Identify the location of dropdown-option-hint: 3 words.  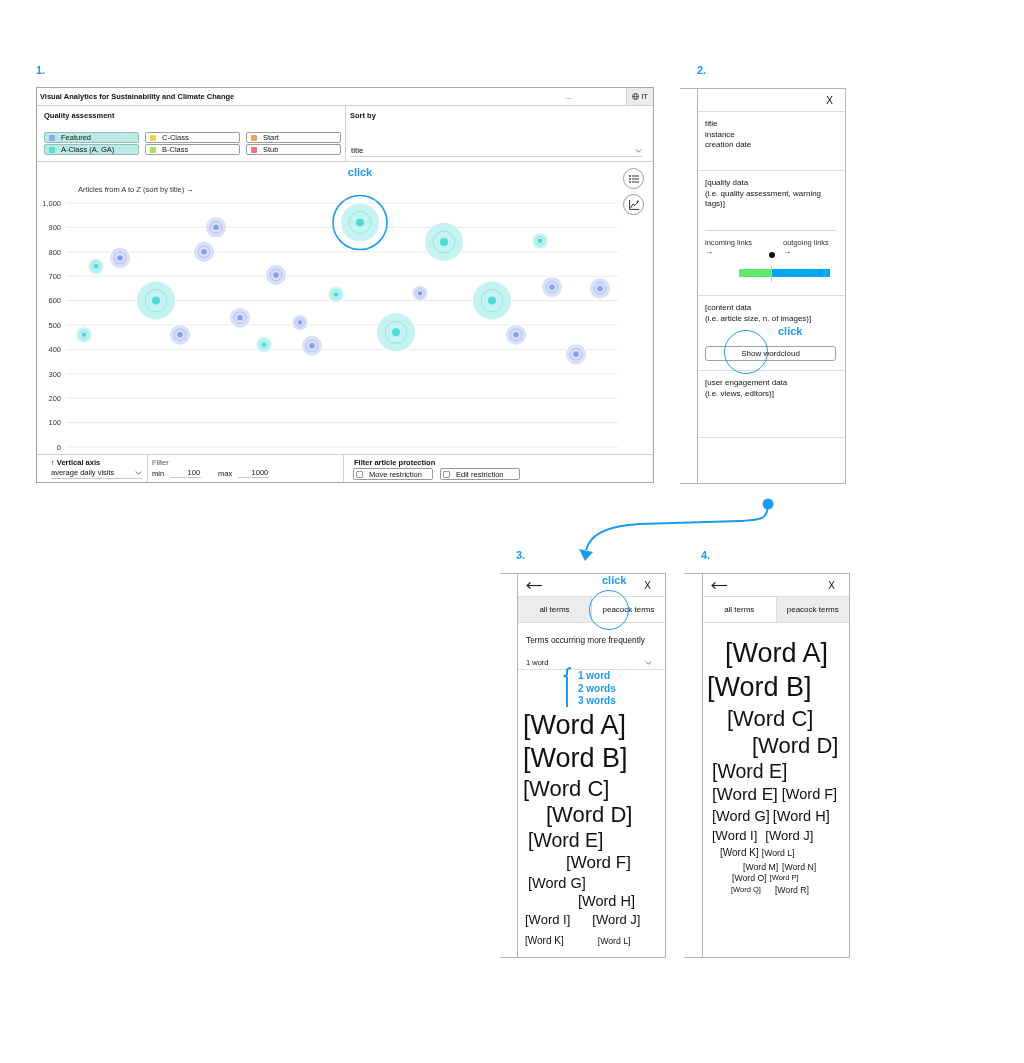
(597, 701).